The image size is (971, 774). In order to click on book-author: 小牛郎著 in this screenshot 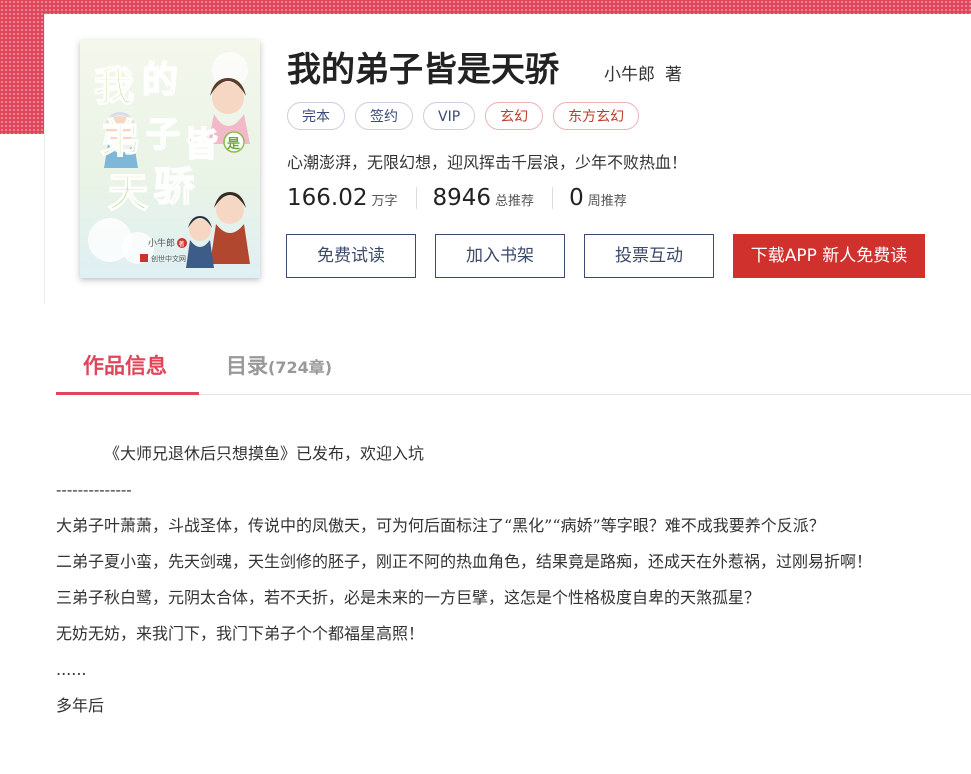, I will do `click(643, 72)`.